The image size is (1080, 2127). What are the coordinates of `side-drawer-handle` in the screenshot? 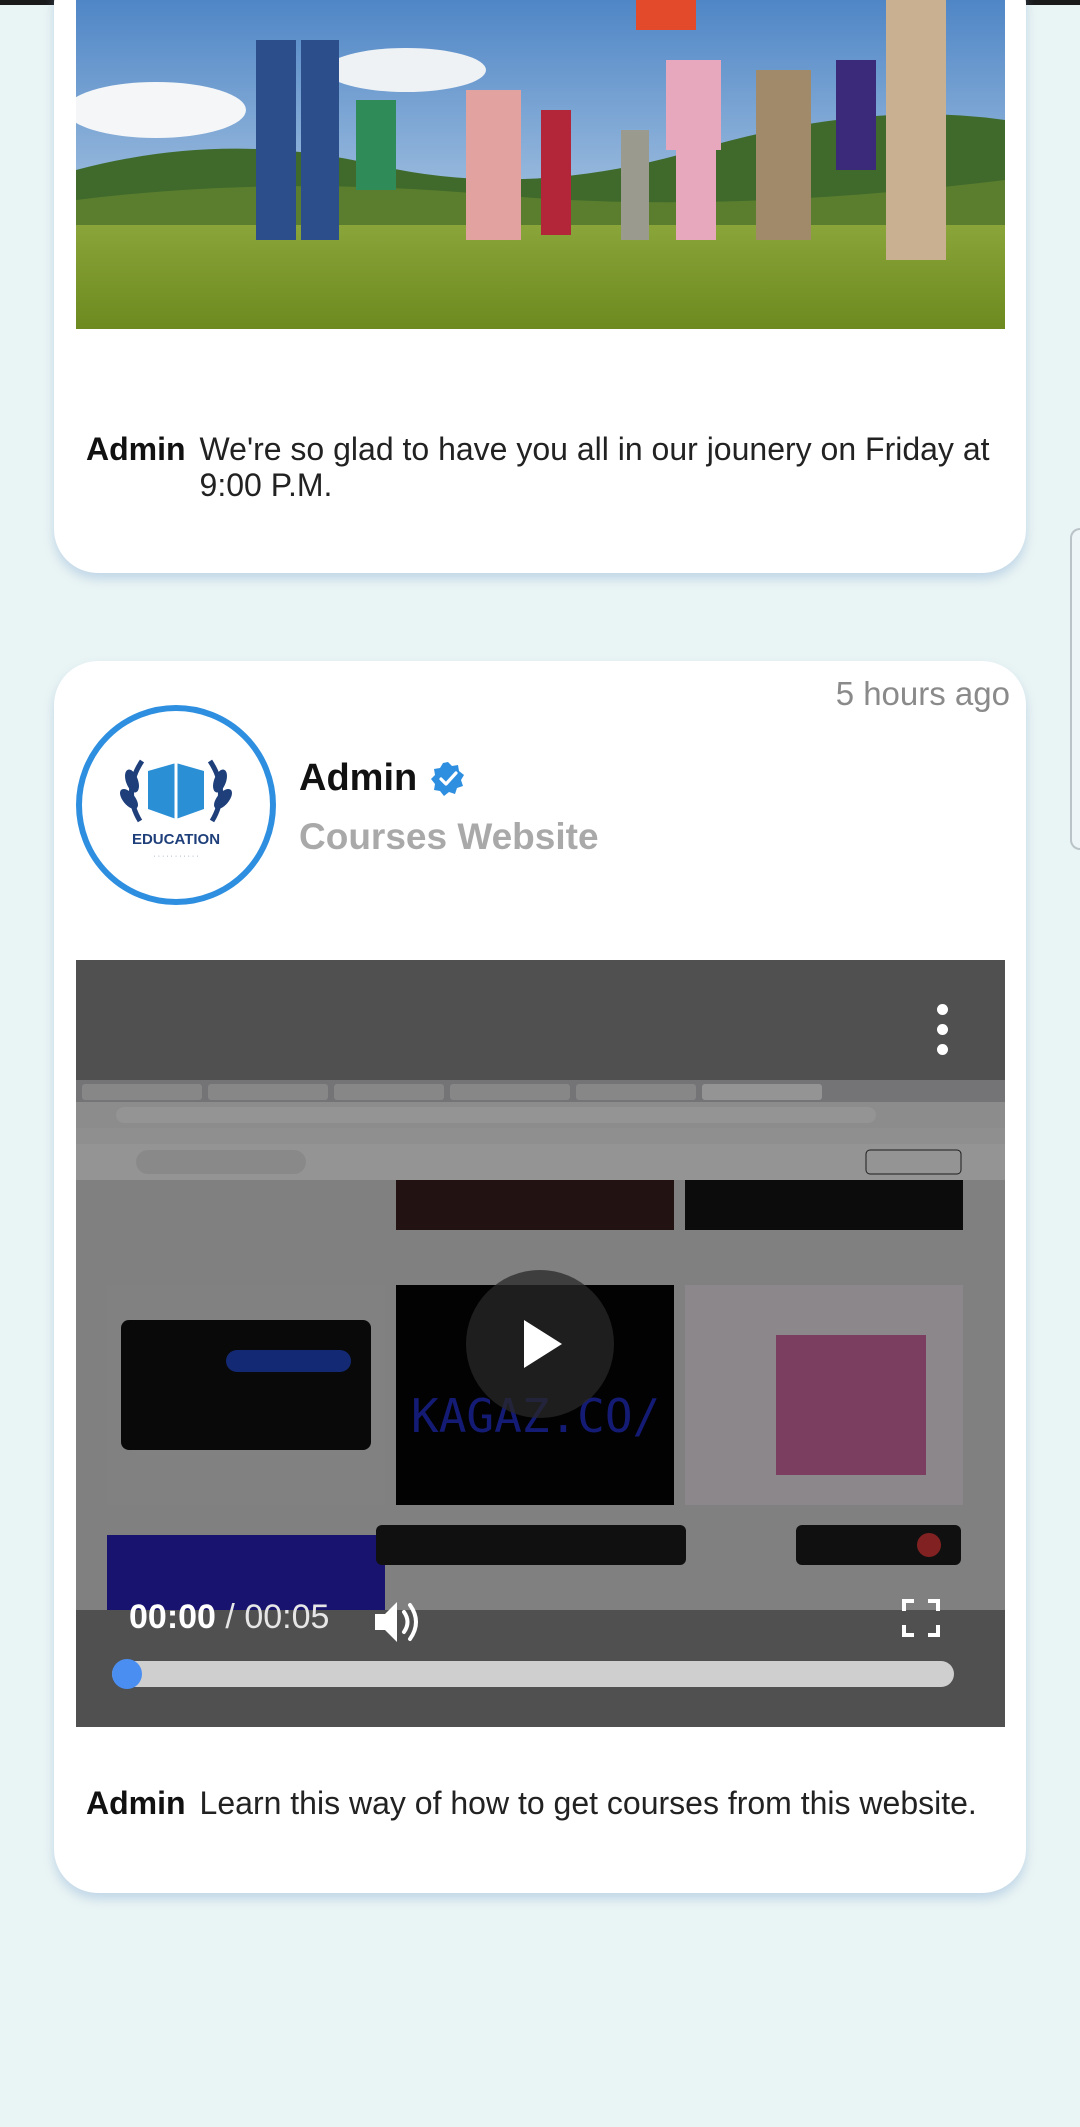 It's located at (1075, 689).